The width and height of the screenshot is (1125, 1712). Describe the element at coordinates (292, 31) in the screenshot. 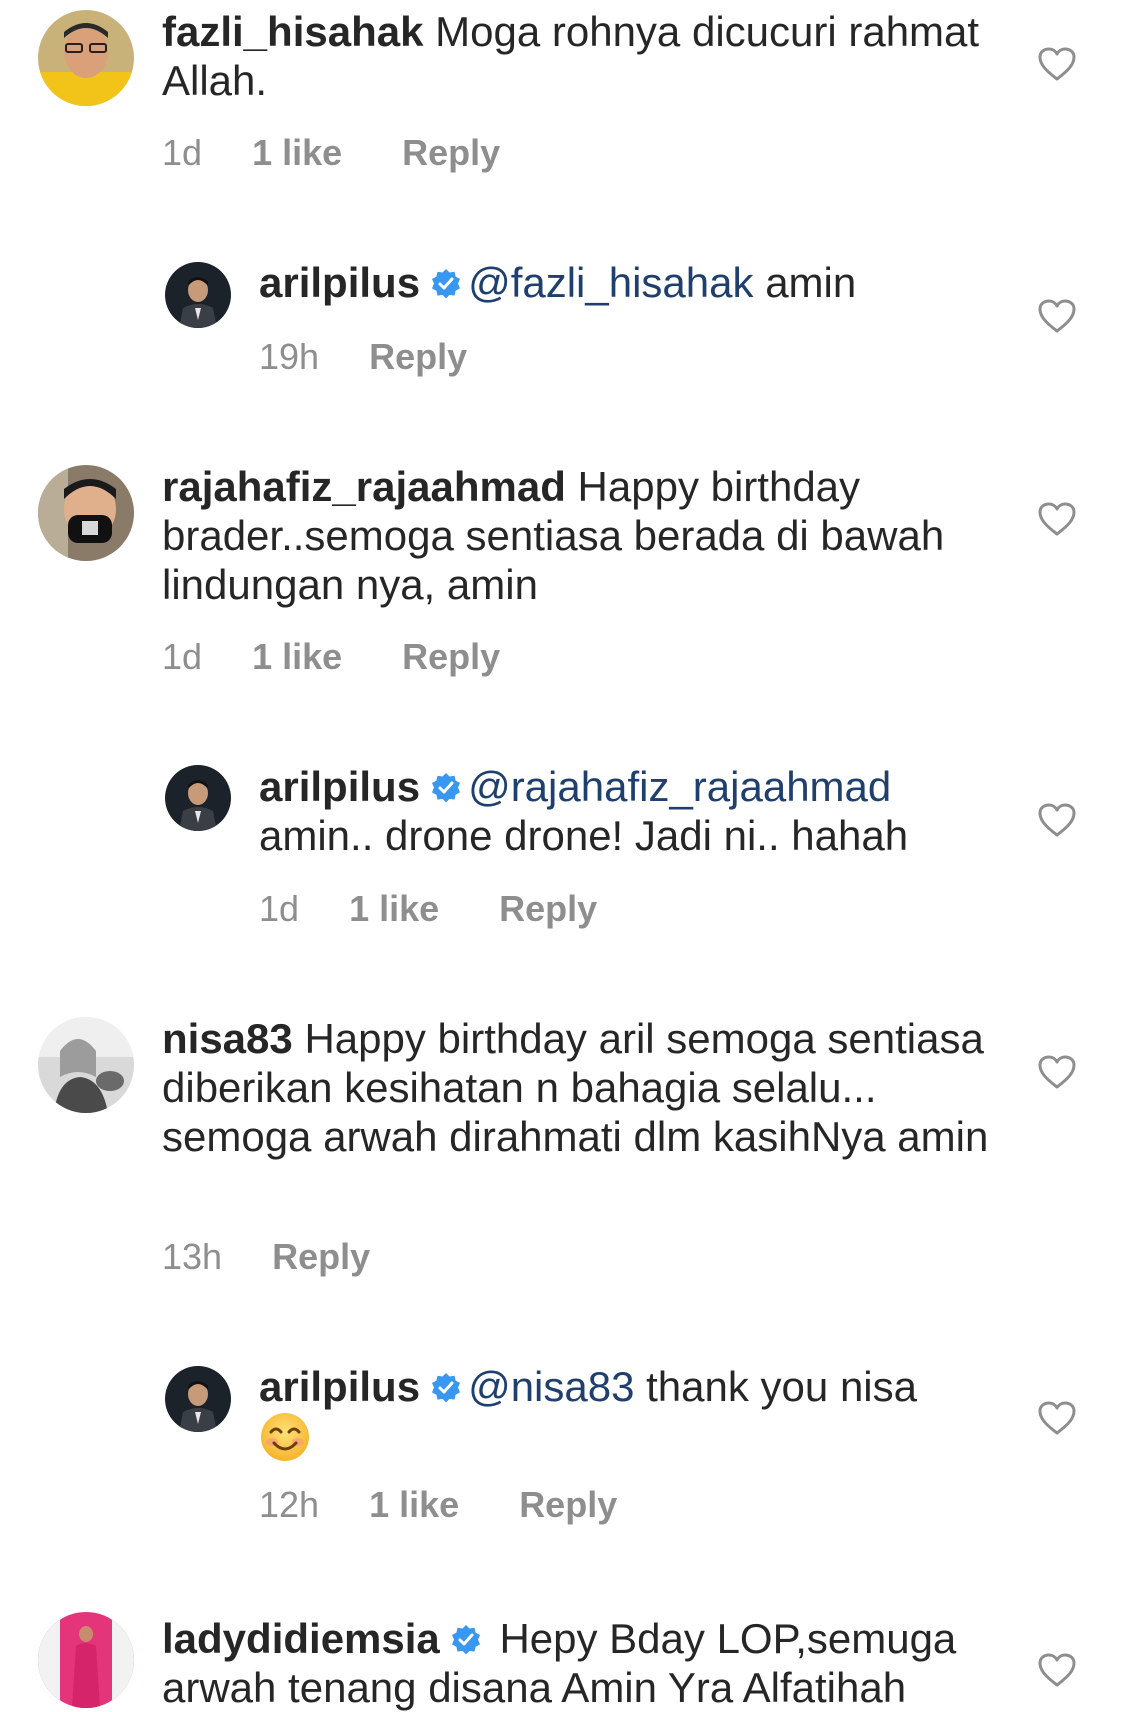

I see `comment-username: fazli_hisahak` at that location.